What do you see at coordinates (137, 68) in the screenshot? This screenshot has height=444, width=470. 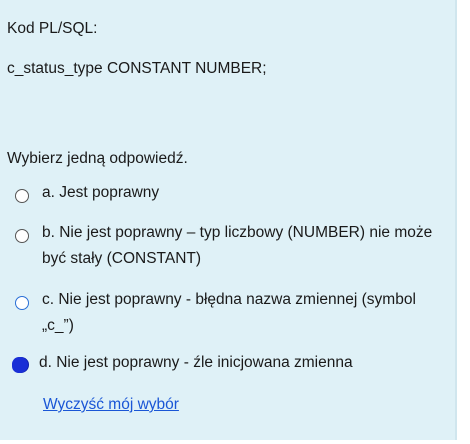 I see `code-snippet: c_status_type CONSTANT NUMBER;` at bounding box center [137, 68].